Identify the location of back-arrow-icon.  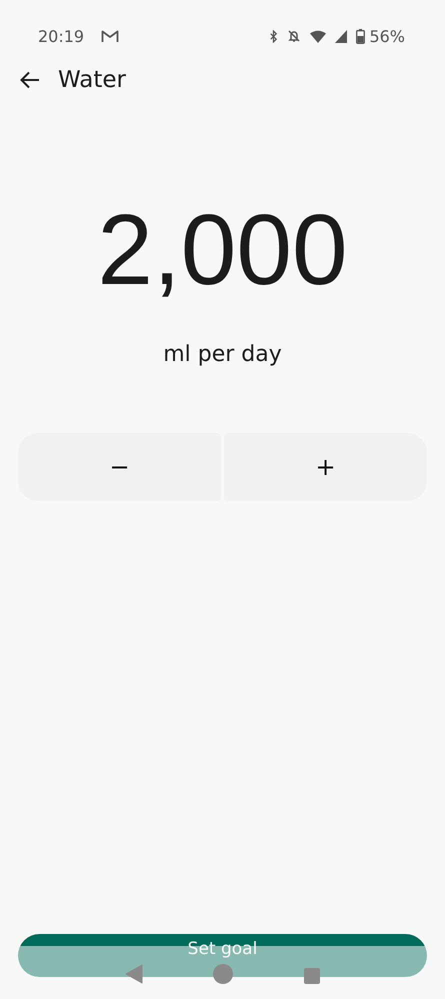
(30, 80).